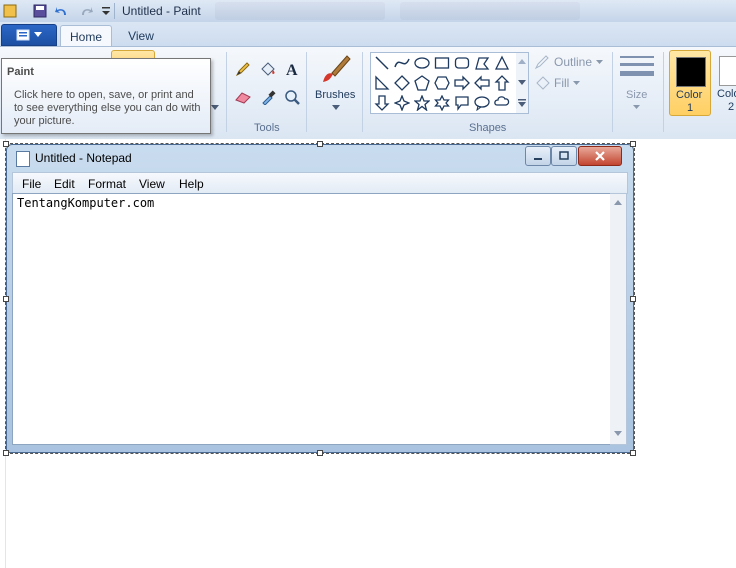 Image resolution: width=736 pixels, height=568 pixels. I want to click on paint-menu-button, so click(29, 35).